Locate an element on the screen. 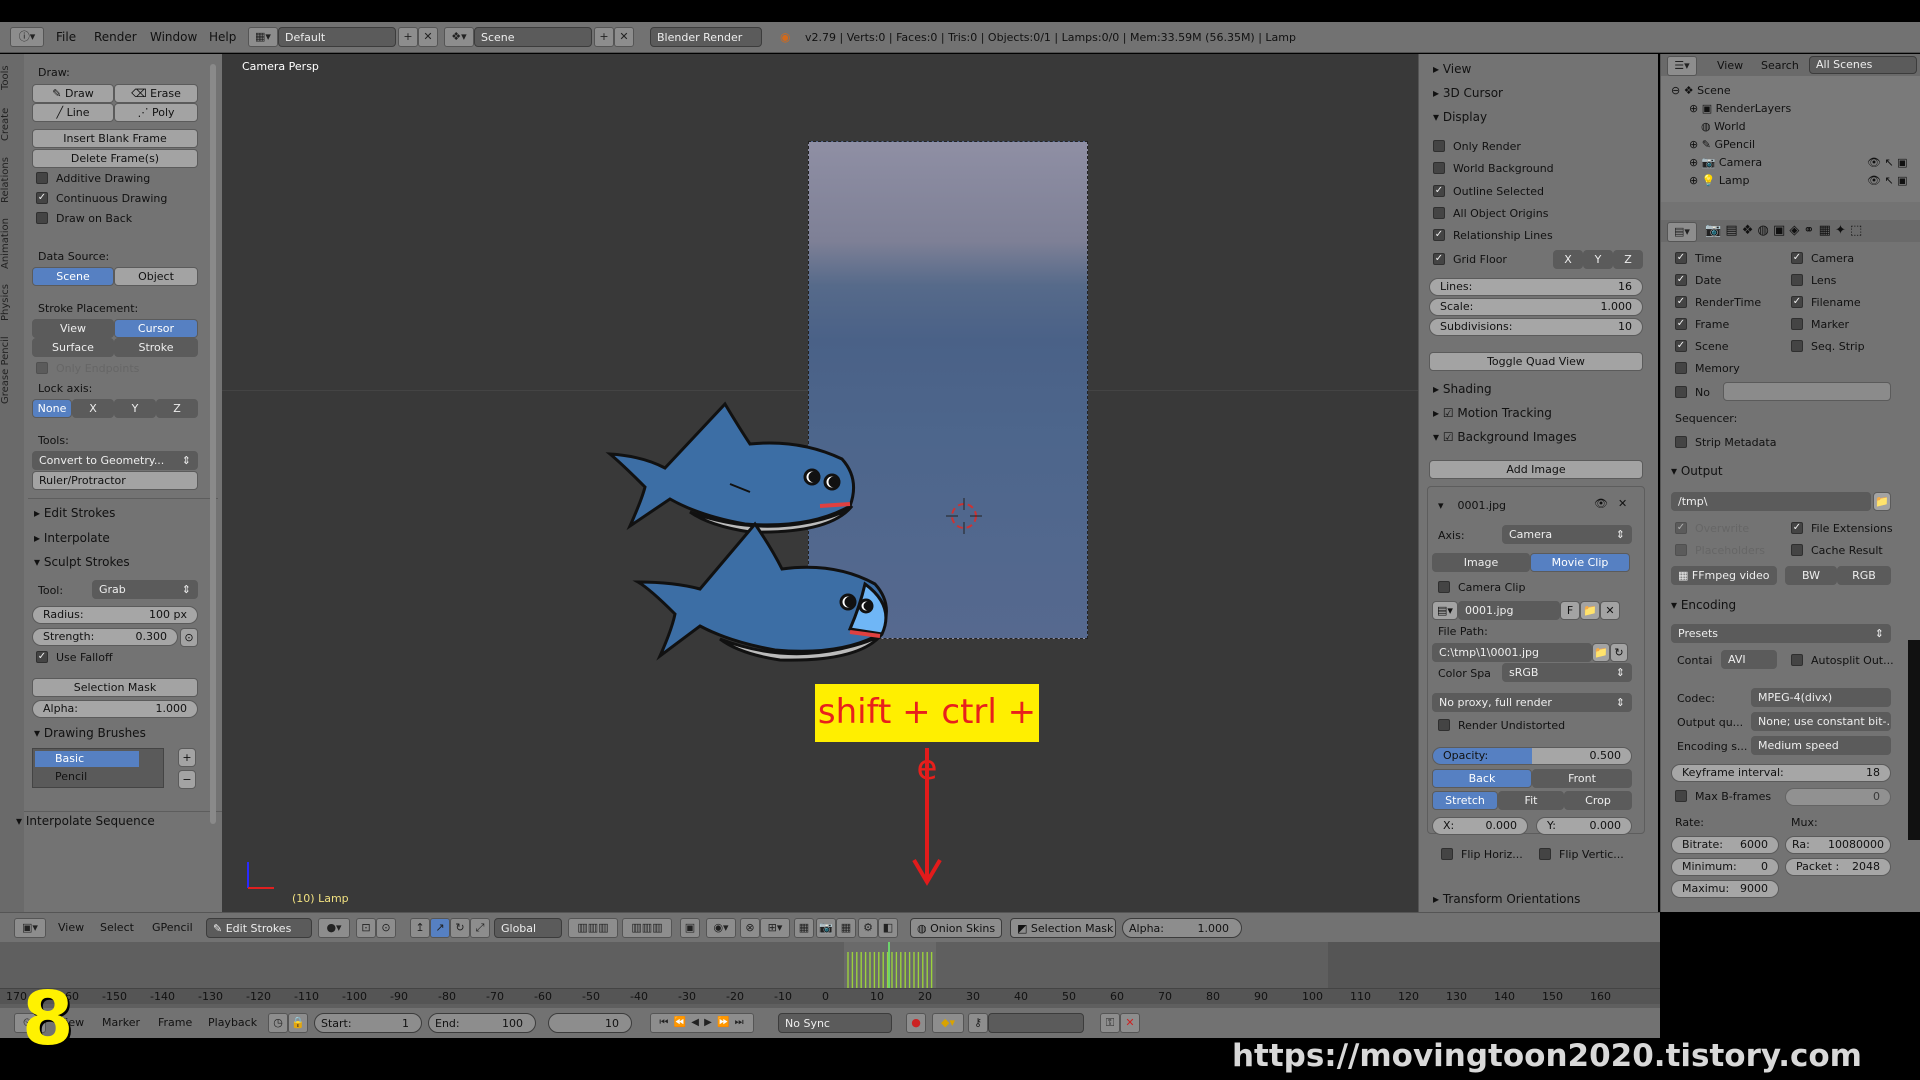  view-section: ▸ View is located at coordinates (1452, 69).